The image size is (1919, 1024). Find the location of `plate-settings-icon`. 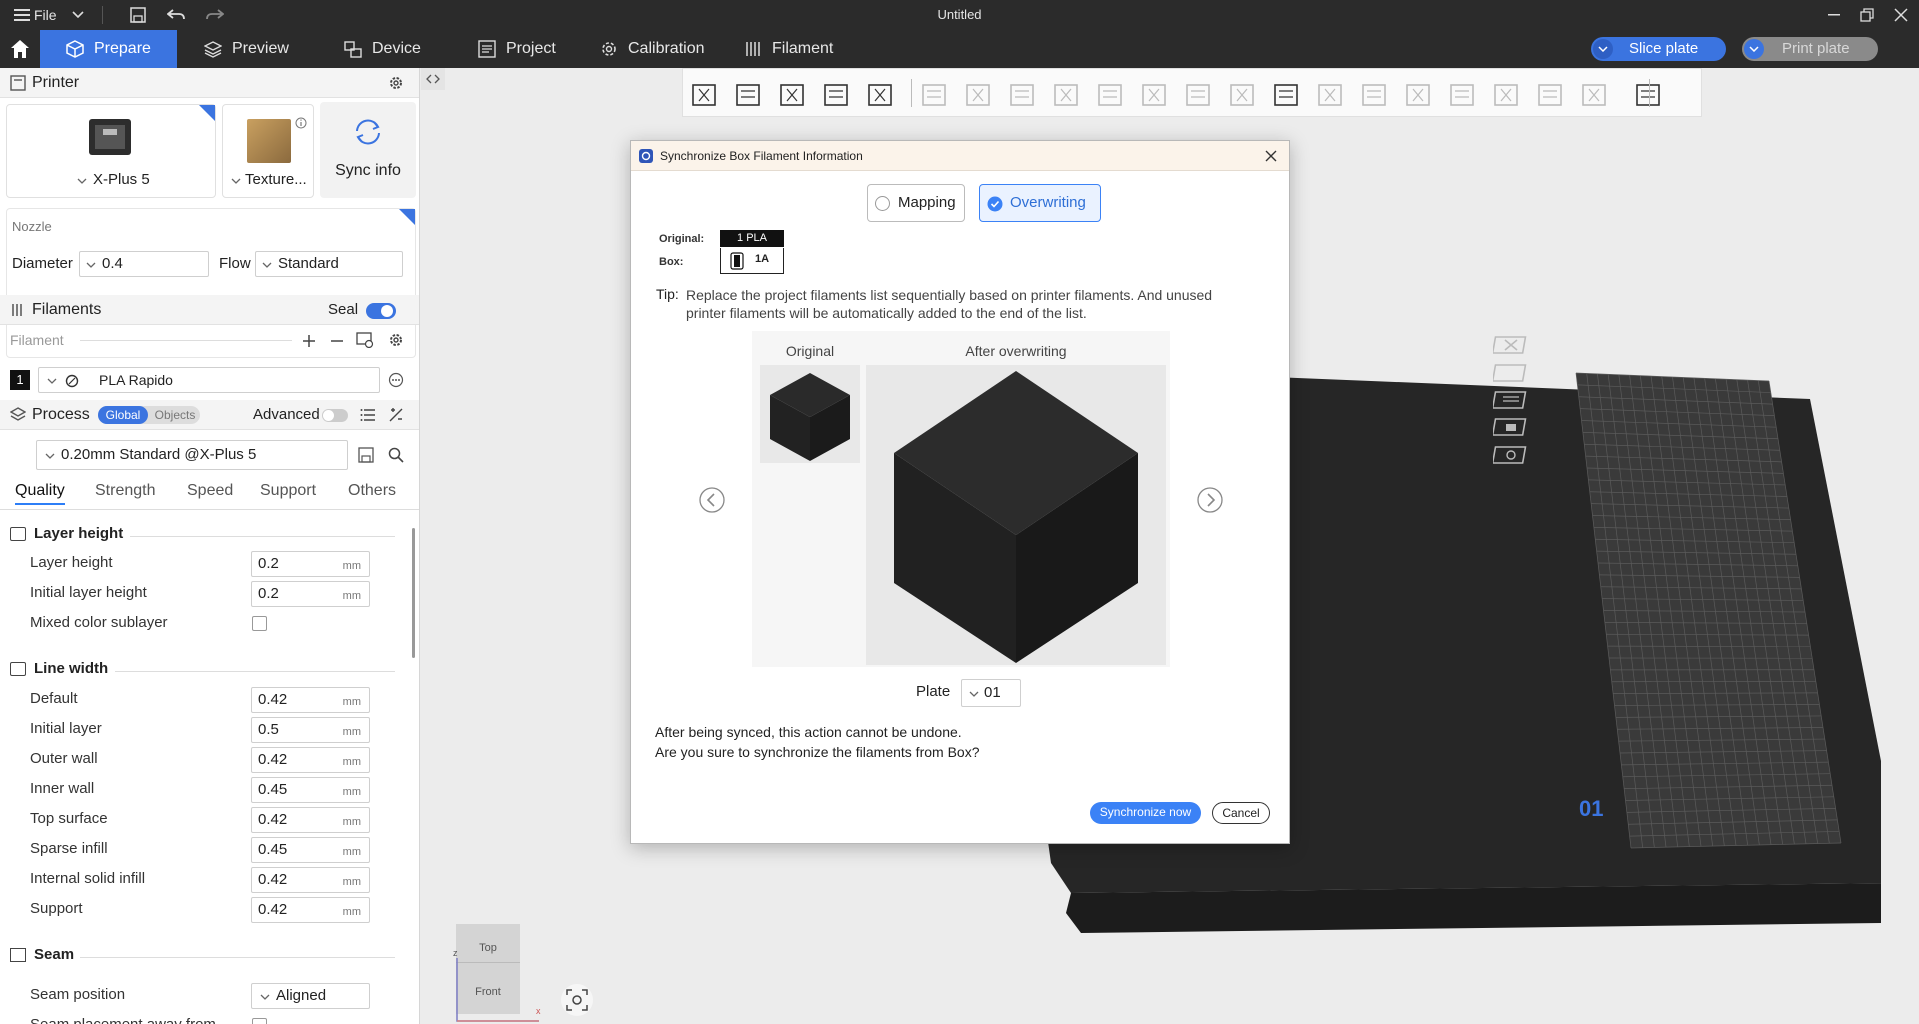

plate-settings-icon is located at coordinates (1511, 455).